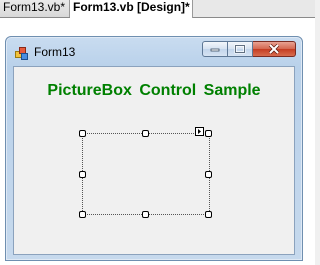 The image size is (320, 265). Describe the element at coordinates (55, 52) in the screenshot. I see `form-title: Form13` at that location.